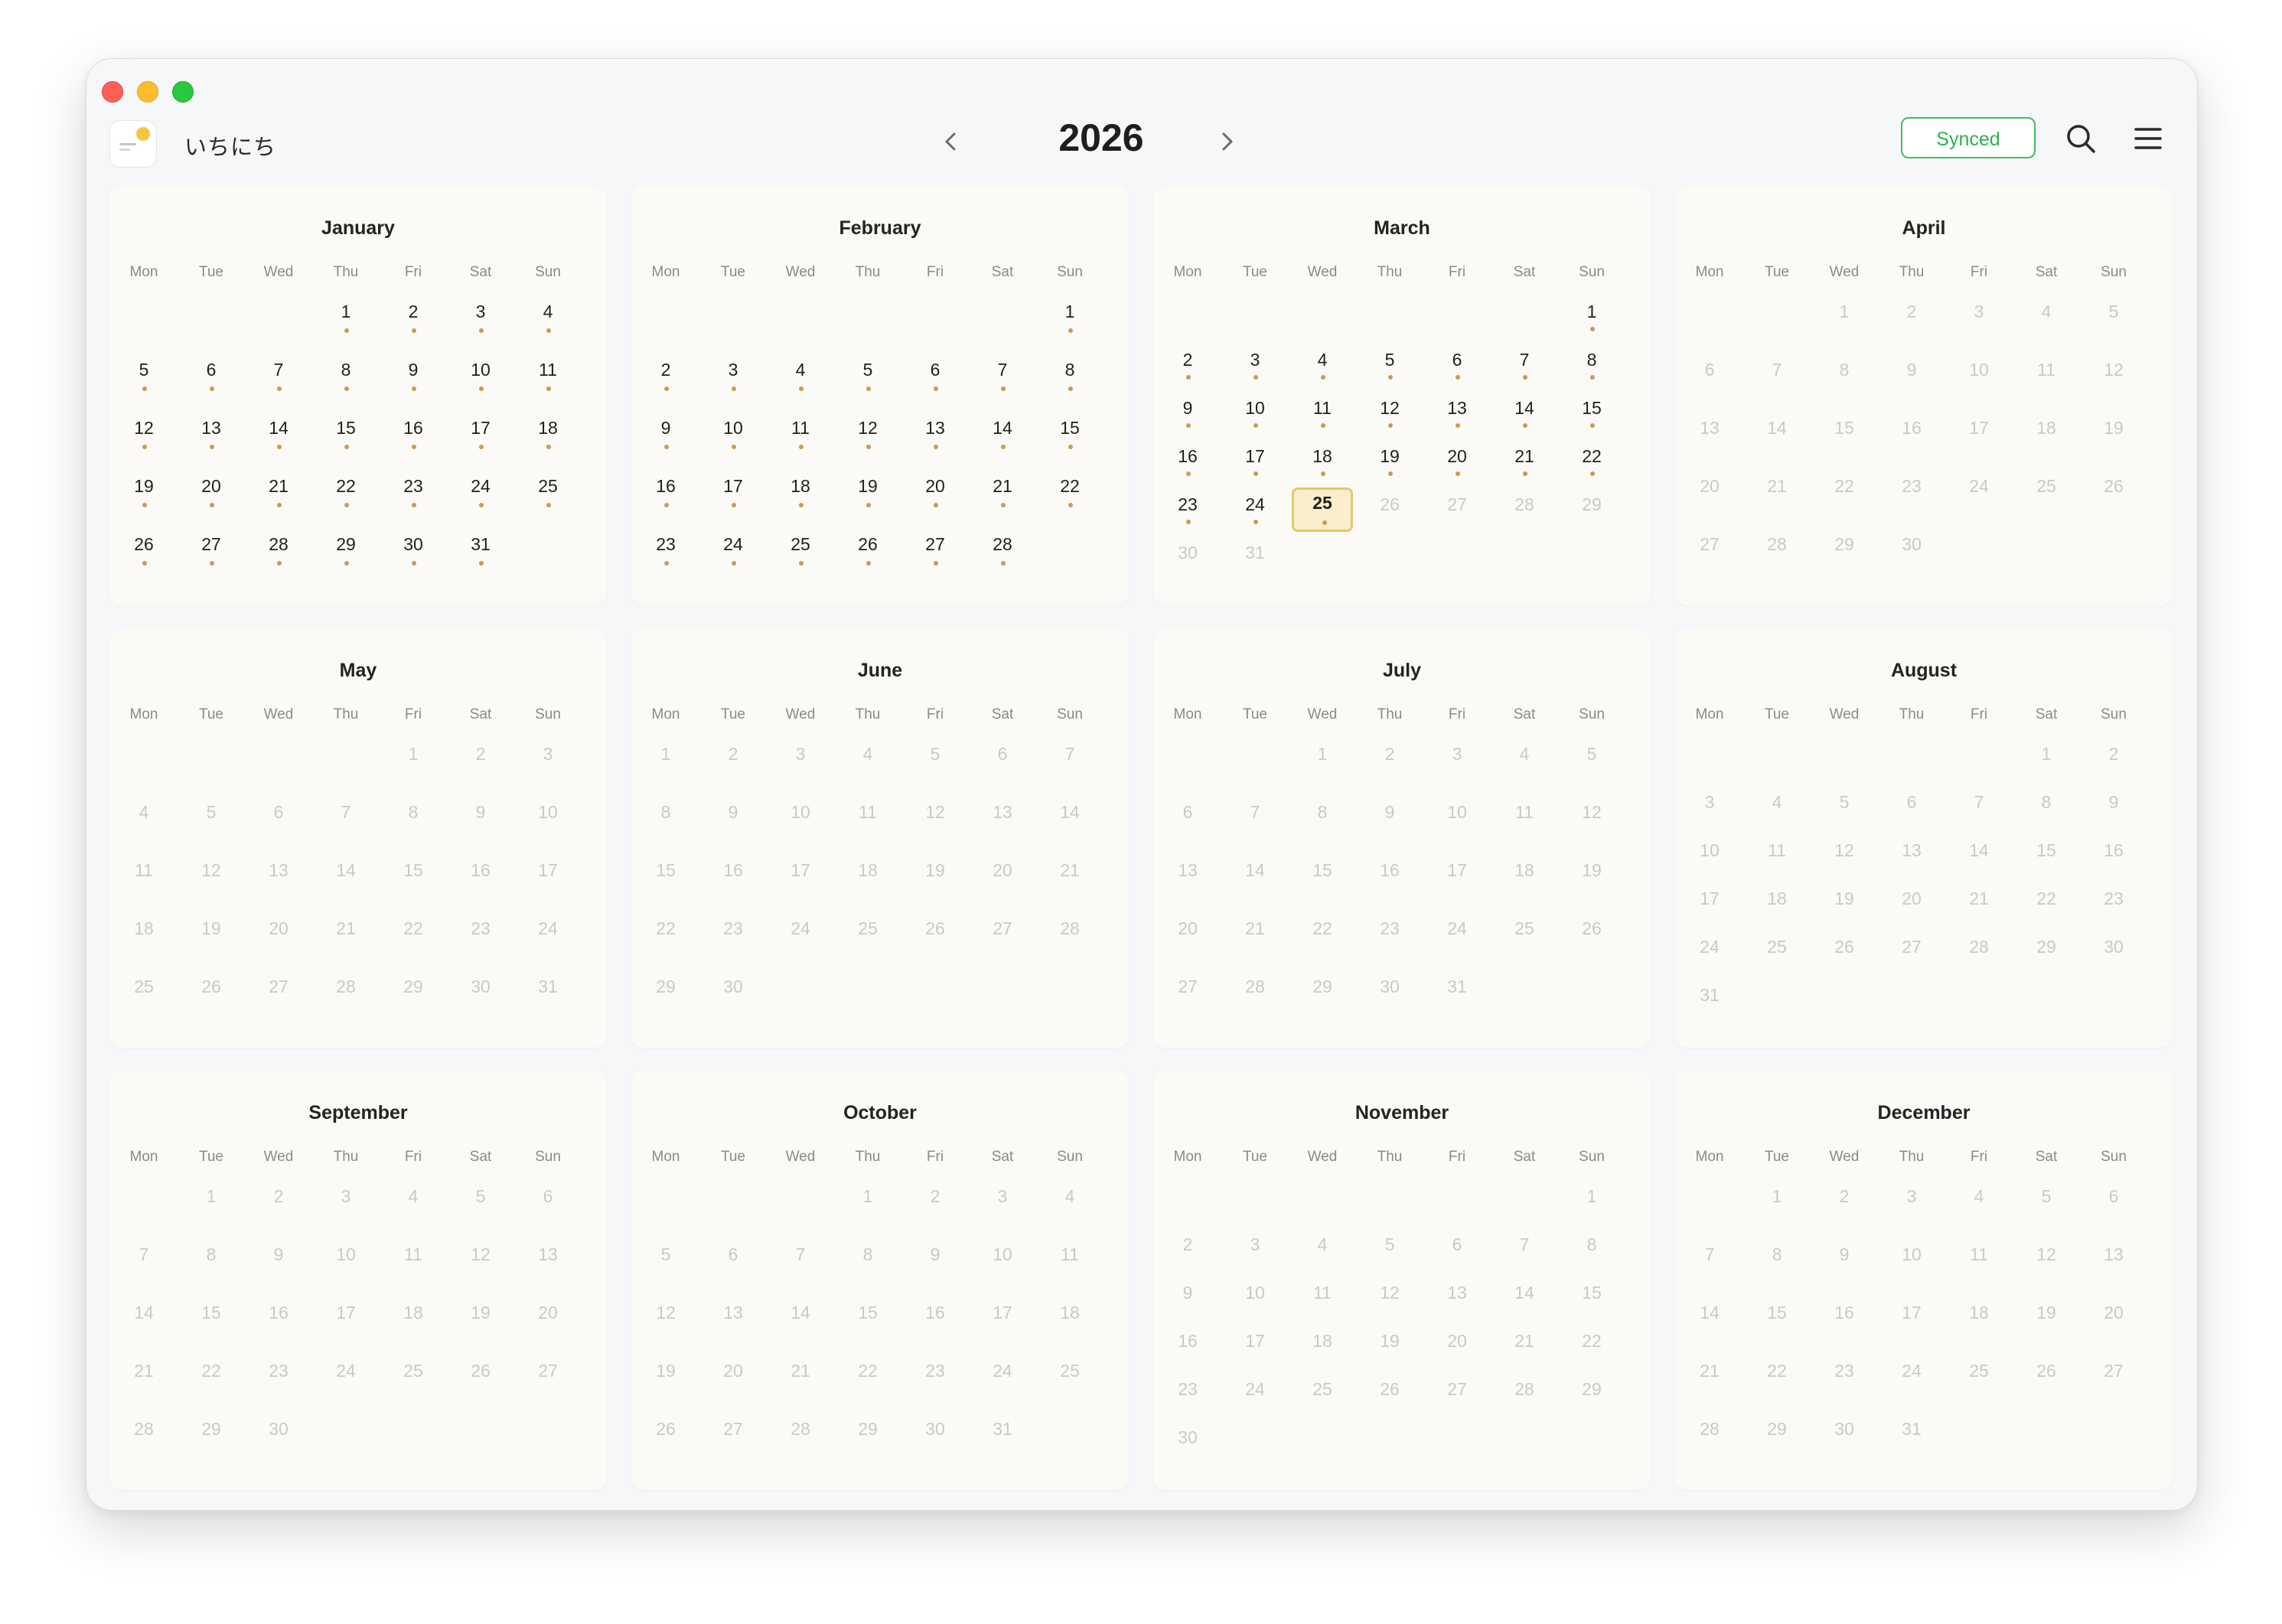 This screenshot has height=1624, width=2282. Describe the element at coordinates (1969, 137) in the screenshot. I see `sync-status-button: Synced` at that location.